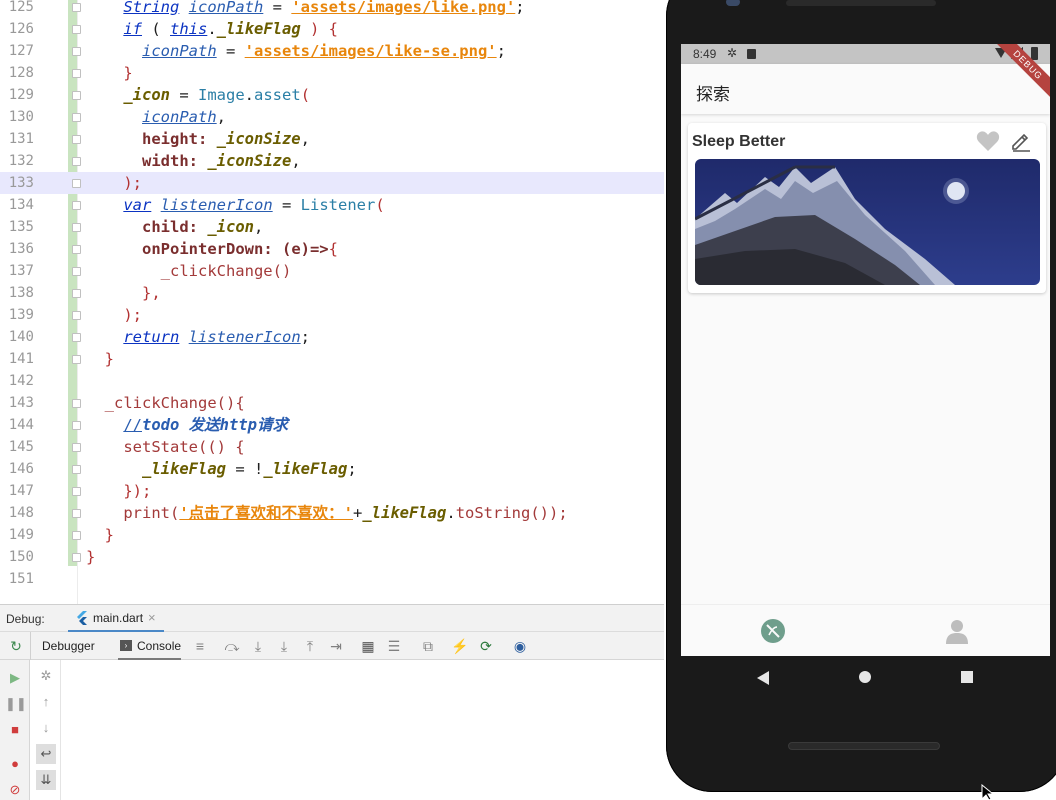  What do you see at coordinates (200, 646) in the screenshot?
I see `menu-icon: ≡` at bounding box center [200, 646].